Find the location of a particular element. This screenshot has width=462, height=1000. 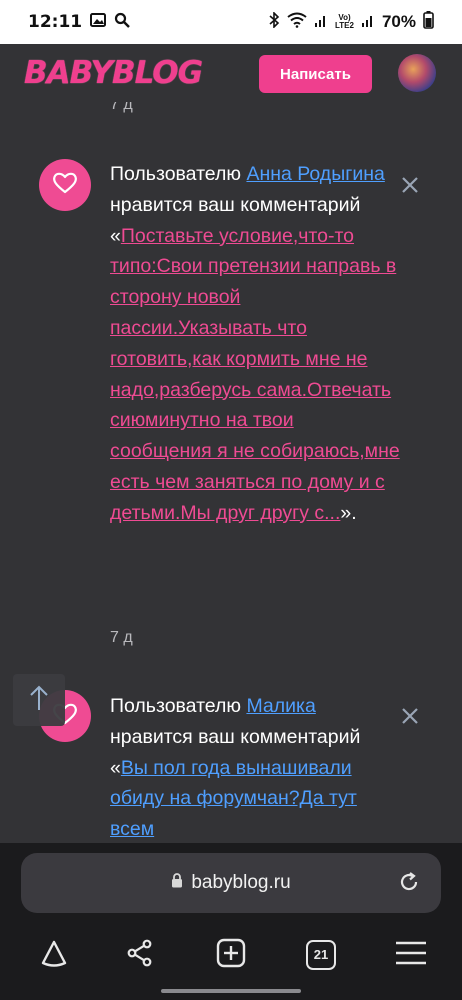

scroll-to-top-button is located at coordinates (39, 700).